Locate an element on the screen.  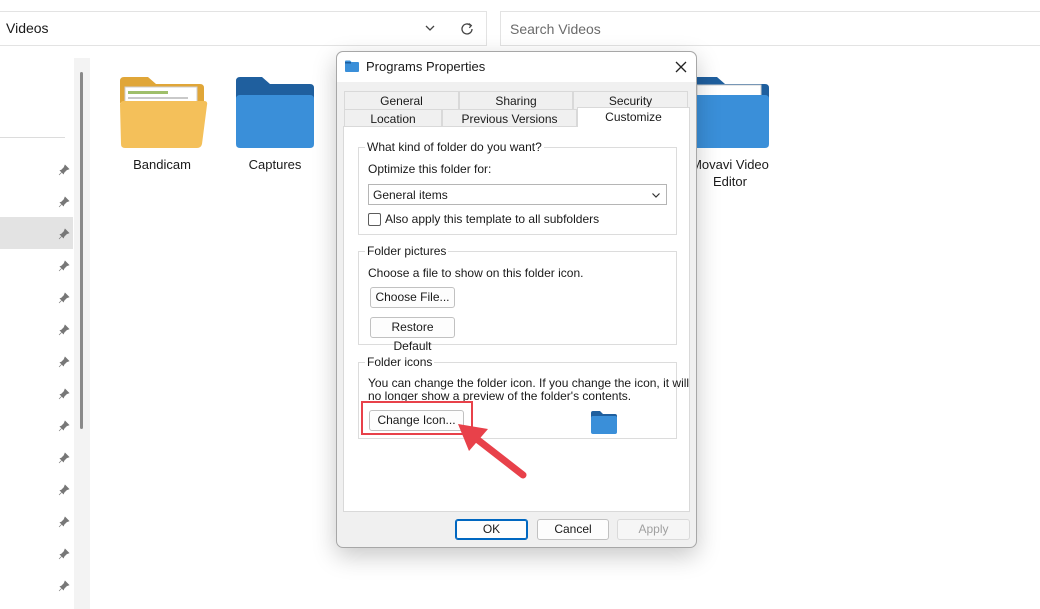
search-placeholder: Search Videos is located at coordinates (555, 29).